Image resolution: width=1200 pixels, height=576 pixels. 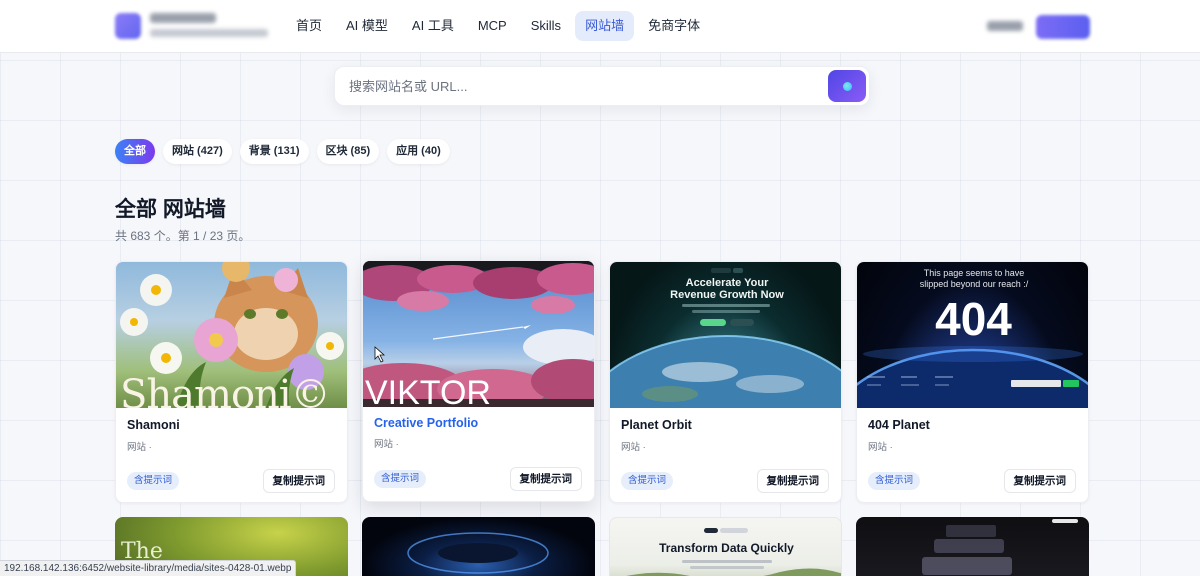 What do you see at coordinates (1063, 27) in the screenshot?
I see `header-action-button-blurred` at bounding box center [1063, 27].